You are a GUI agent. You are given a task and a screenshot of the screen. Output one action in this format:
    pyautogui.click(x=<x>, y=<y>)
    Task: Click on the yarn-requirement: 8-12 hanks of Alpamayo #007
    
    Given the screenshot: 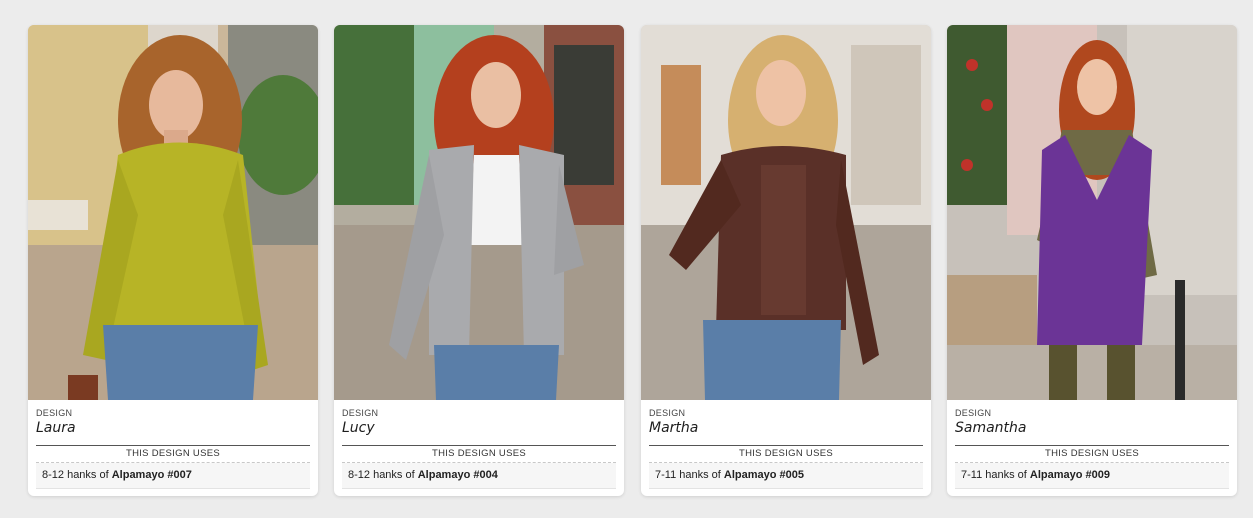 What is the action you would take?
    pyautogui.click(x=173, y=476)
    